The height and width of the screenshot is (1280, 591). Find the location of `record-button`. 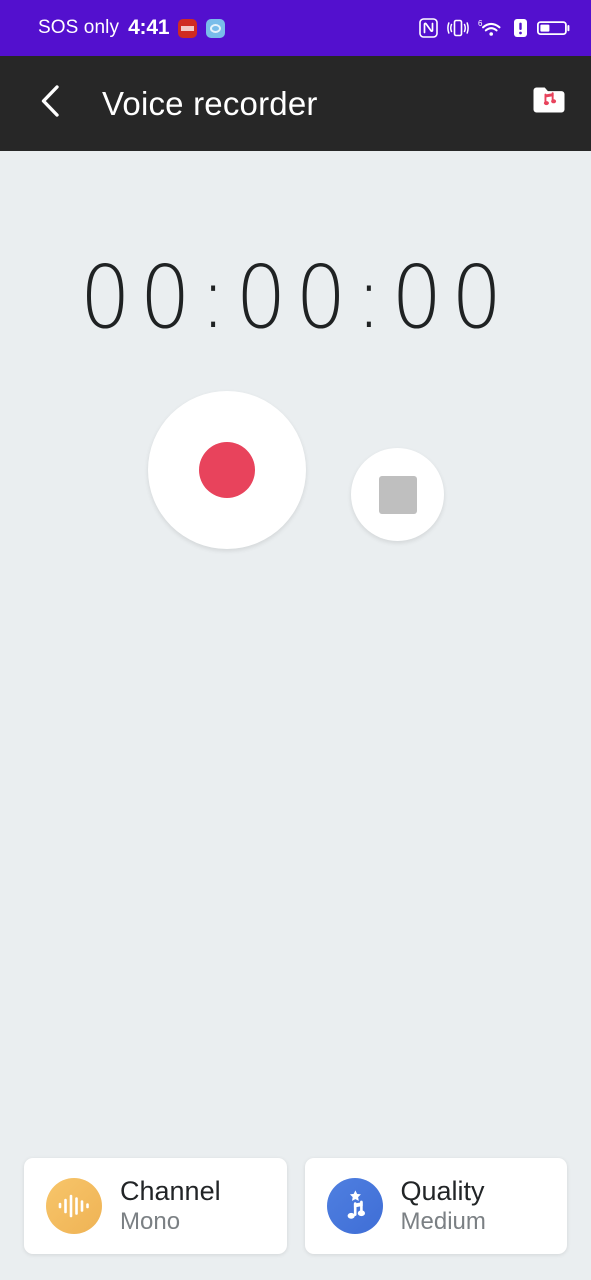

record-button is located at coordinates (227, 470).